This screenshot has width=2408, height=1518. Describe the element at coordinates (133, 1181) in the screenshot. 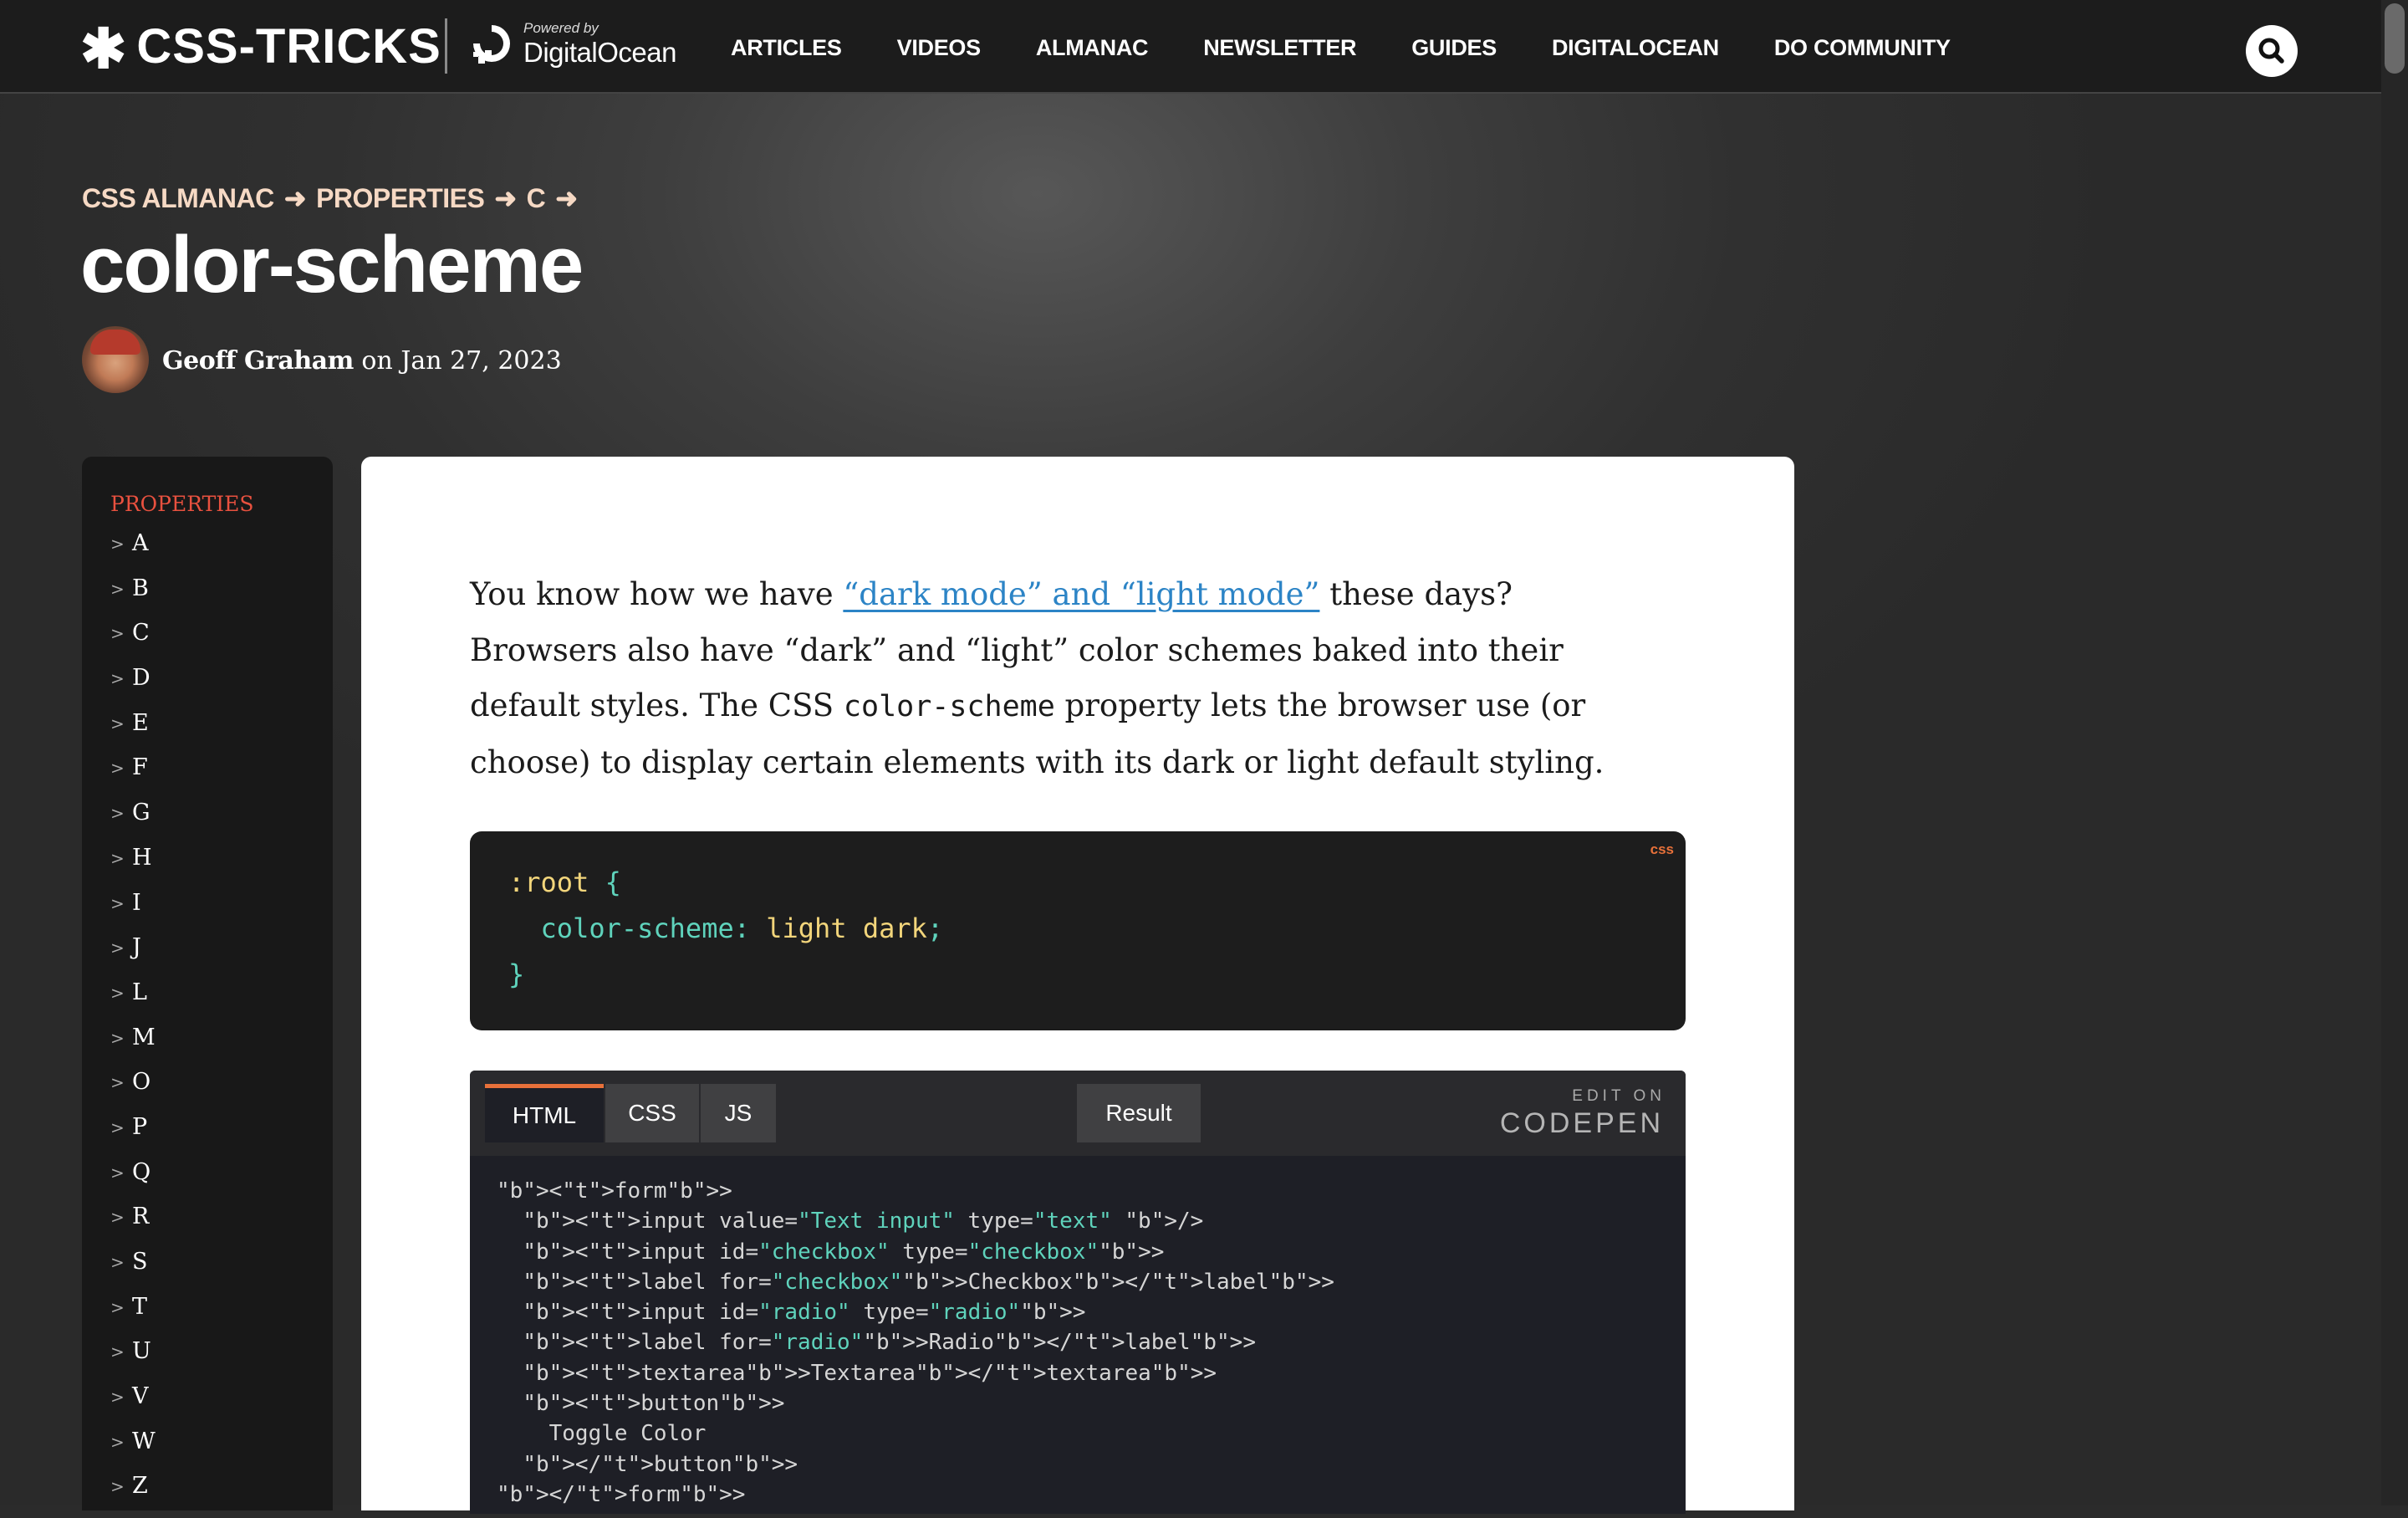

I see `sidebar-item-q: > Q` at that location.